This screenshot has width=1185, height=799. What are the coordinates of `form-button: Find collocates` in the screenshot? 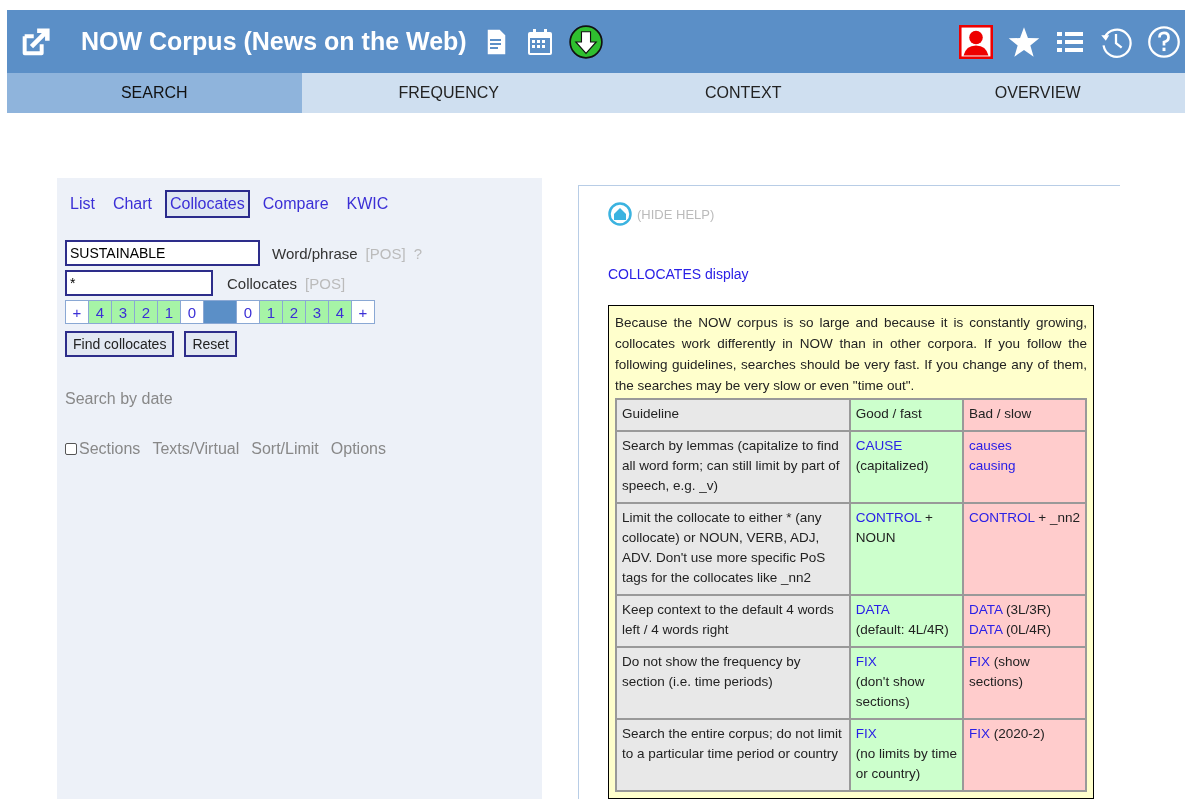 It's located at (120, 344).